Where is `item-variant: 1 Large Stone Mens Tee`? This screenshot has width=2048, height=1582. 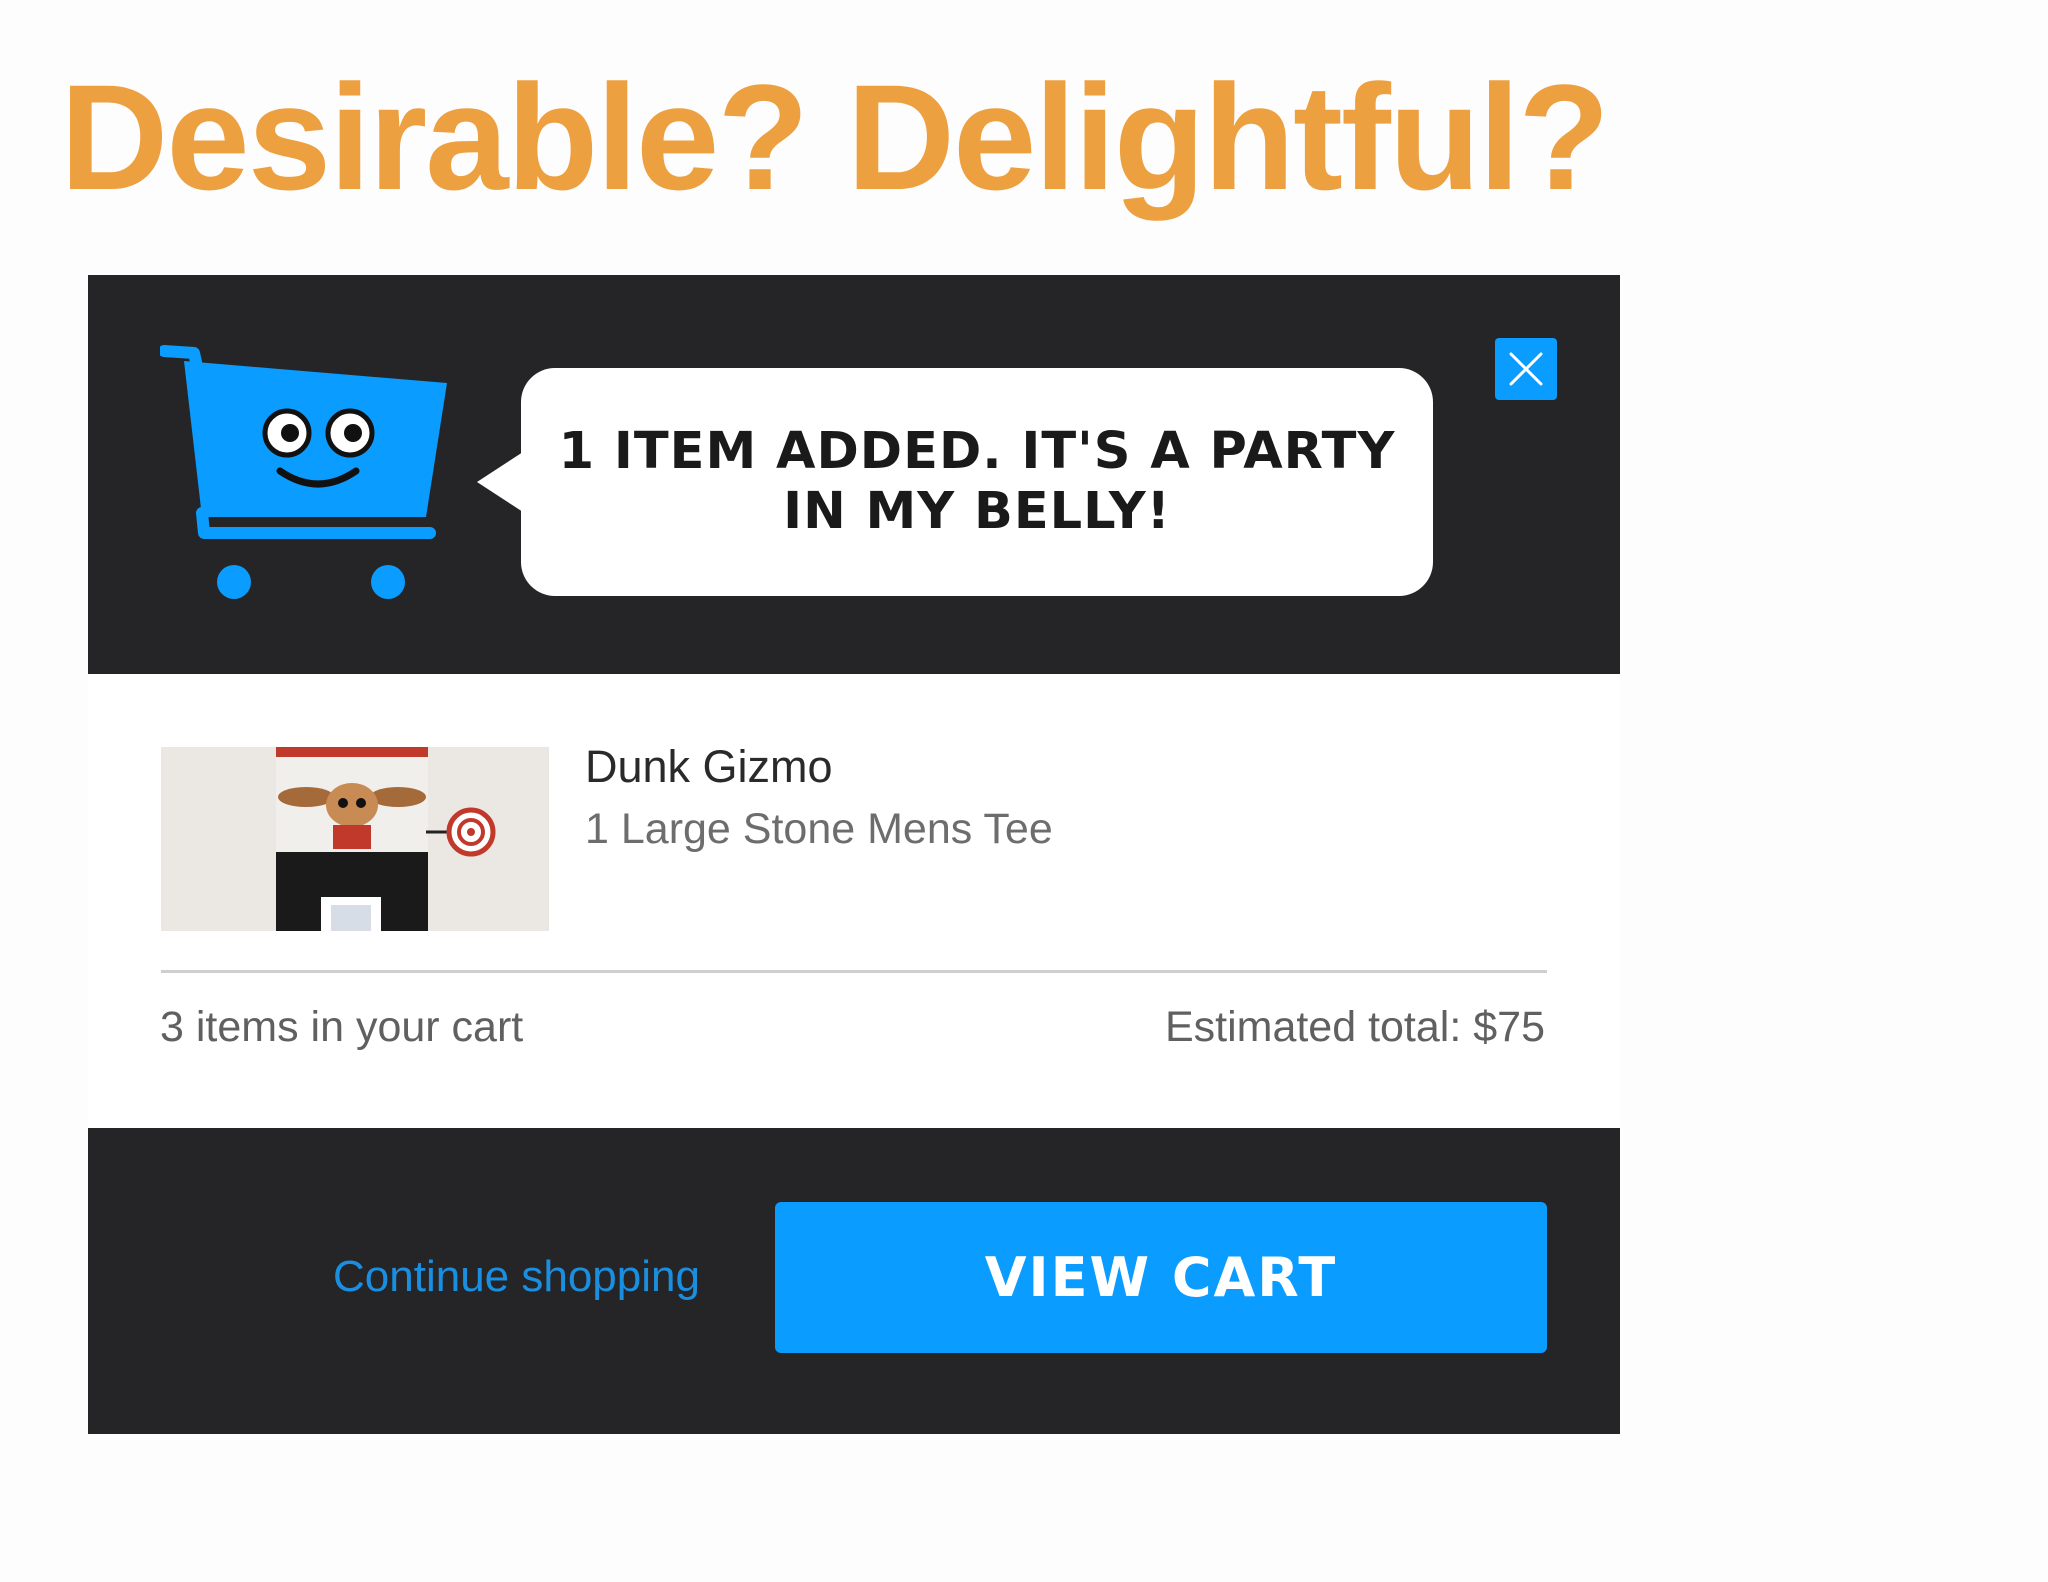
item-variant: 1 Large Stone Mens Tee is located at coordinates (819, 829).